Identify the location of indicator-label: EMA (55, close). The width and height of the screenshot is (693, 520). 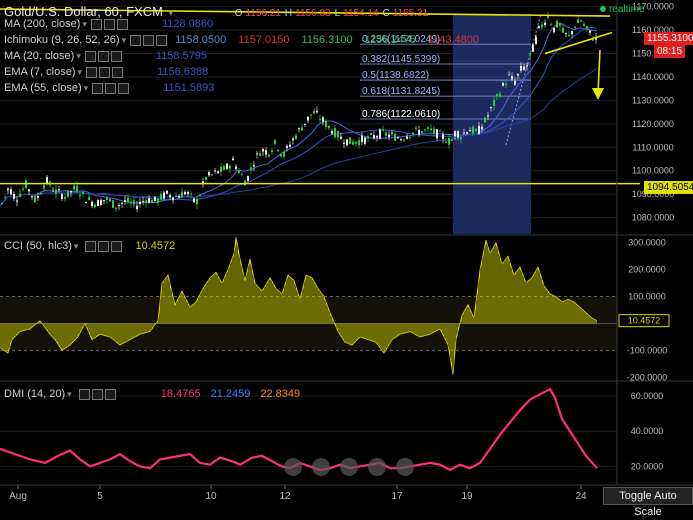
(43, 88).